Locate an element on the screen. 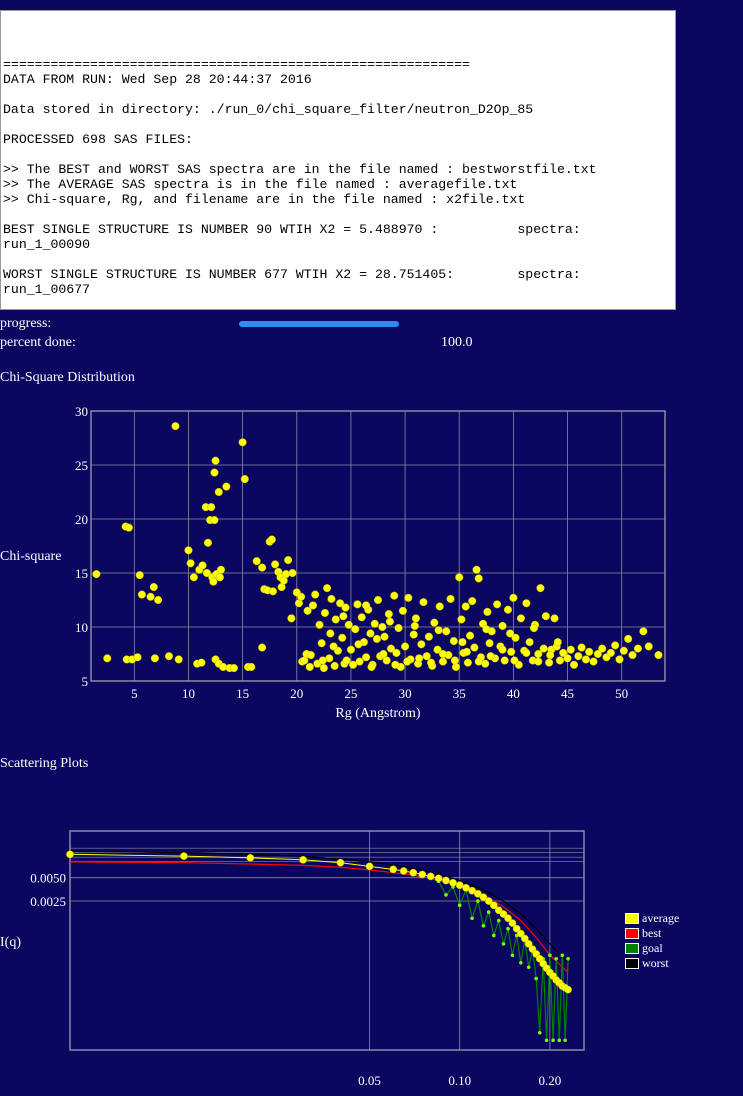 This screenshot has width=743, height=1096. chi-x-tick-label: 30 is located at coordinates (405, 693).